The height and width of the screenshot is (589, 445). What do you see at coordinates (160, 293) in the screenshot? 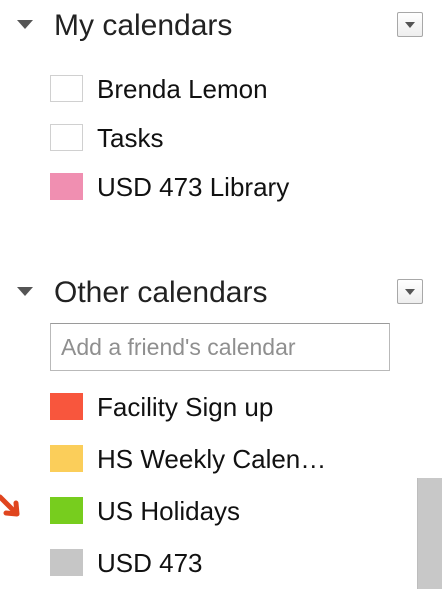
I see `other-calendars-title: Other calendars` at bounding box center [160, 293].